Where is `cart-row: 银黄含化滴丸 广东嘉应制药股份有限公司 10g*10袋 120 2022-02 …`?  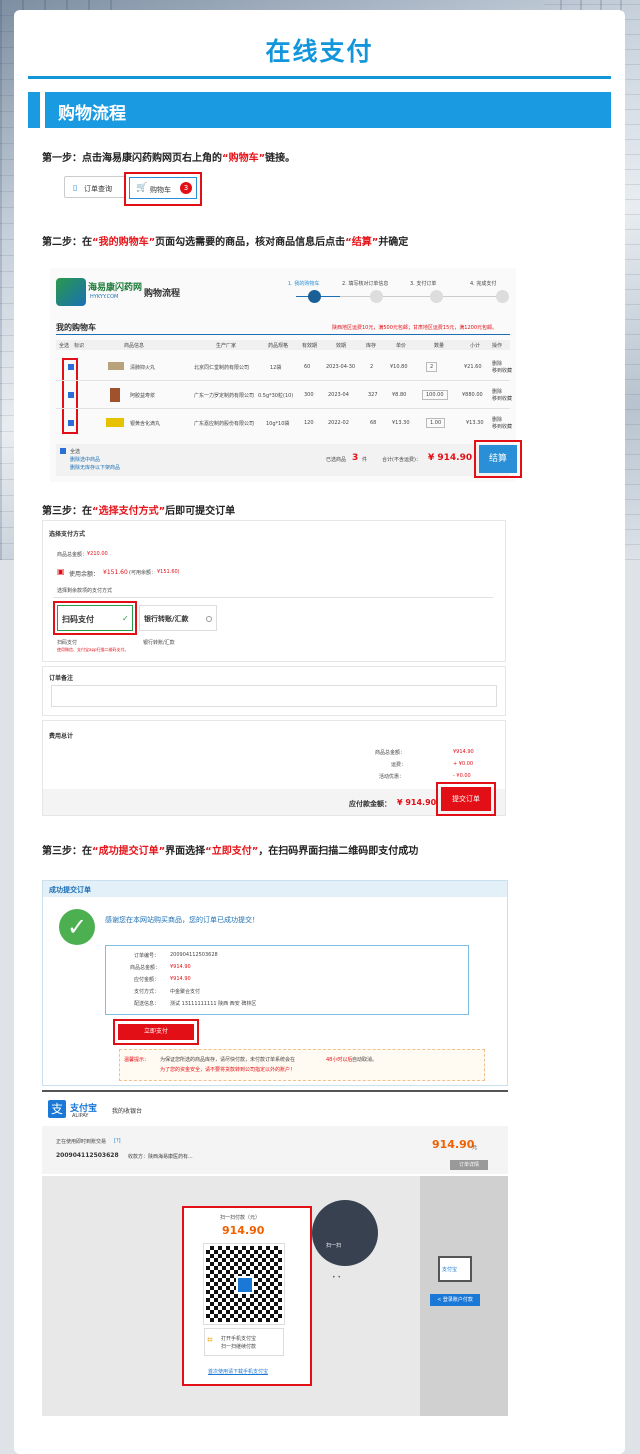
cart-row: 银黄含化滴丸 广东嘉应制药股份有限公司 10g*10袋 120 2022-02 … is located at coordinates (284, 423).